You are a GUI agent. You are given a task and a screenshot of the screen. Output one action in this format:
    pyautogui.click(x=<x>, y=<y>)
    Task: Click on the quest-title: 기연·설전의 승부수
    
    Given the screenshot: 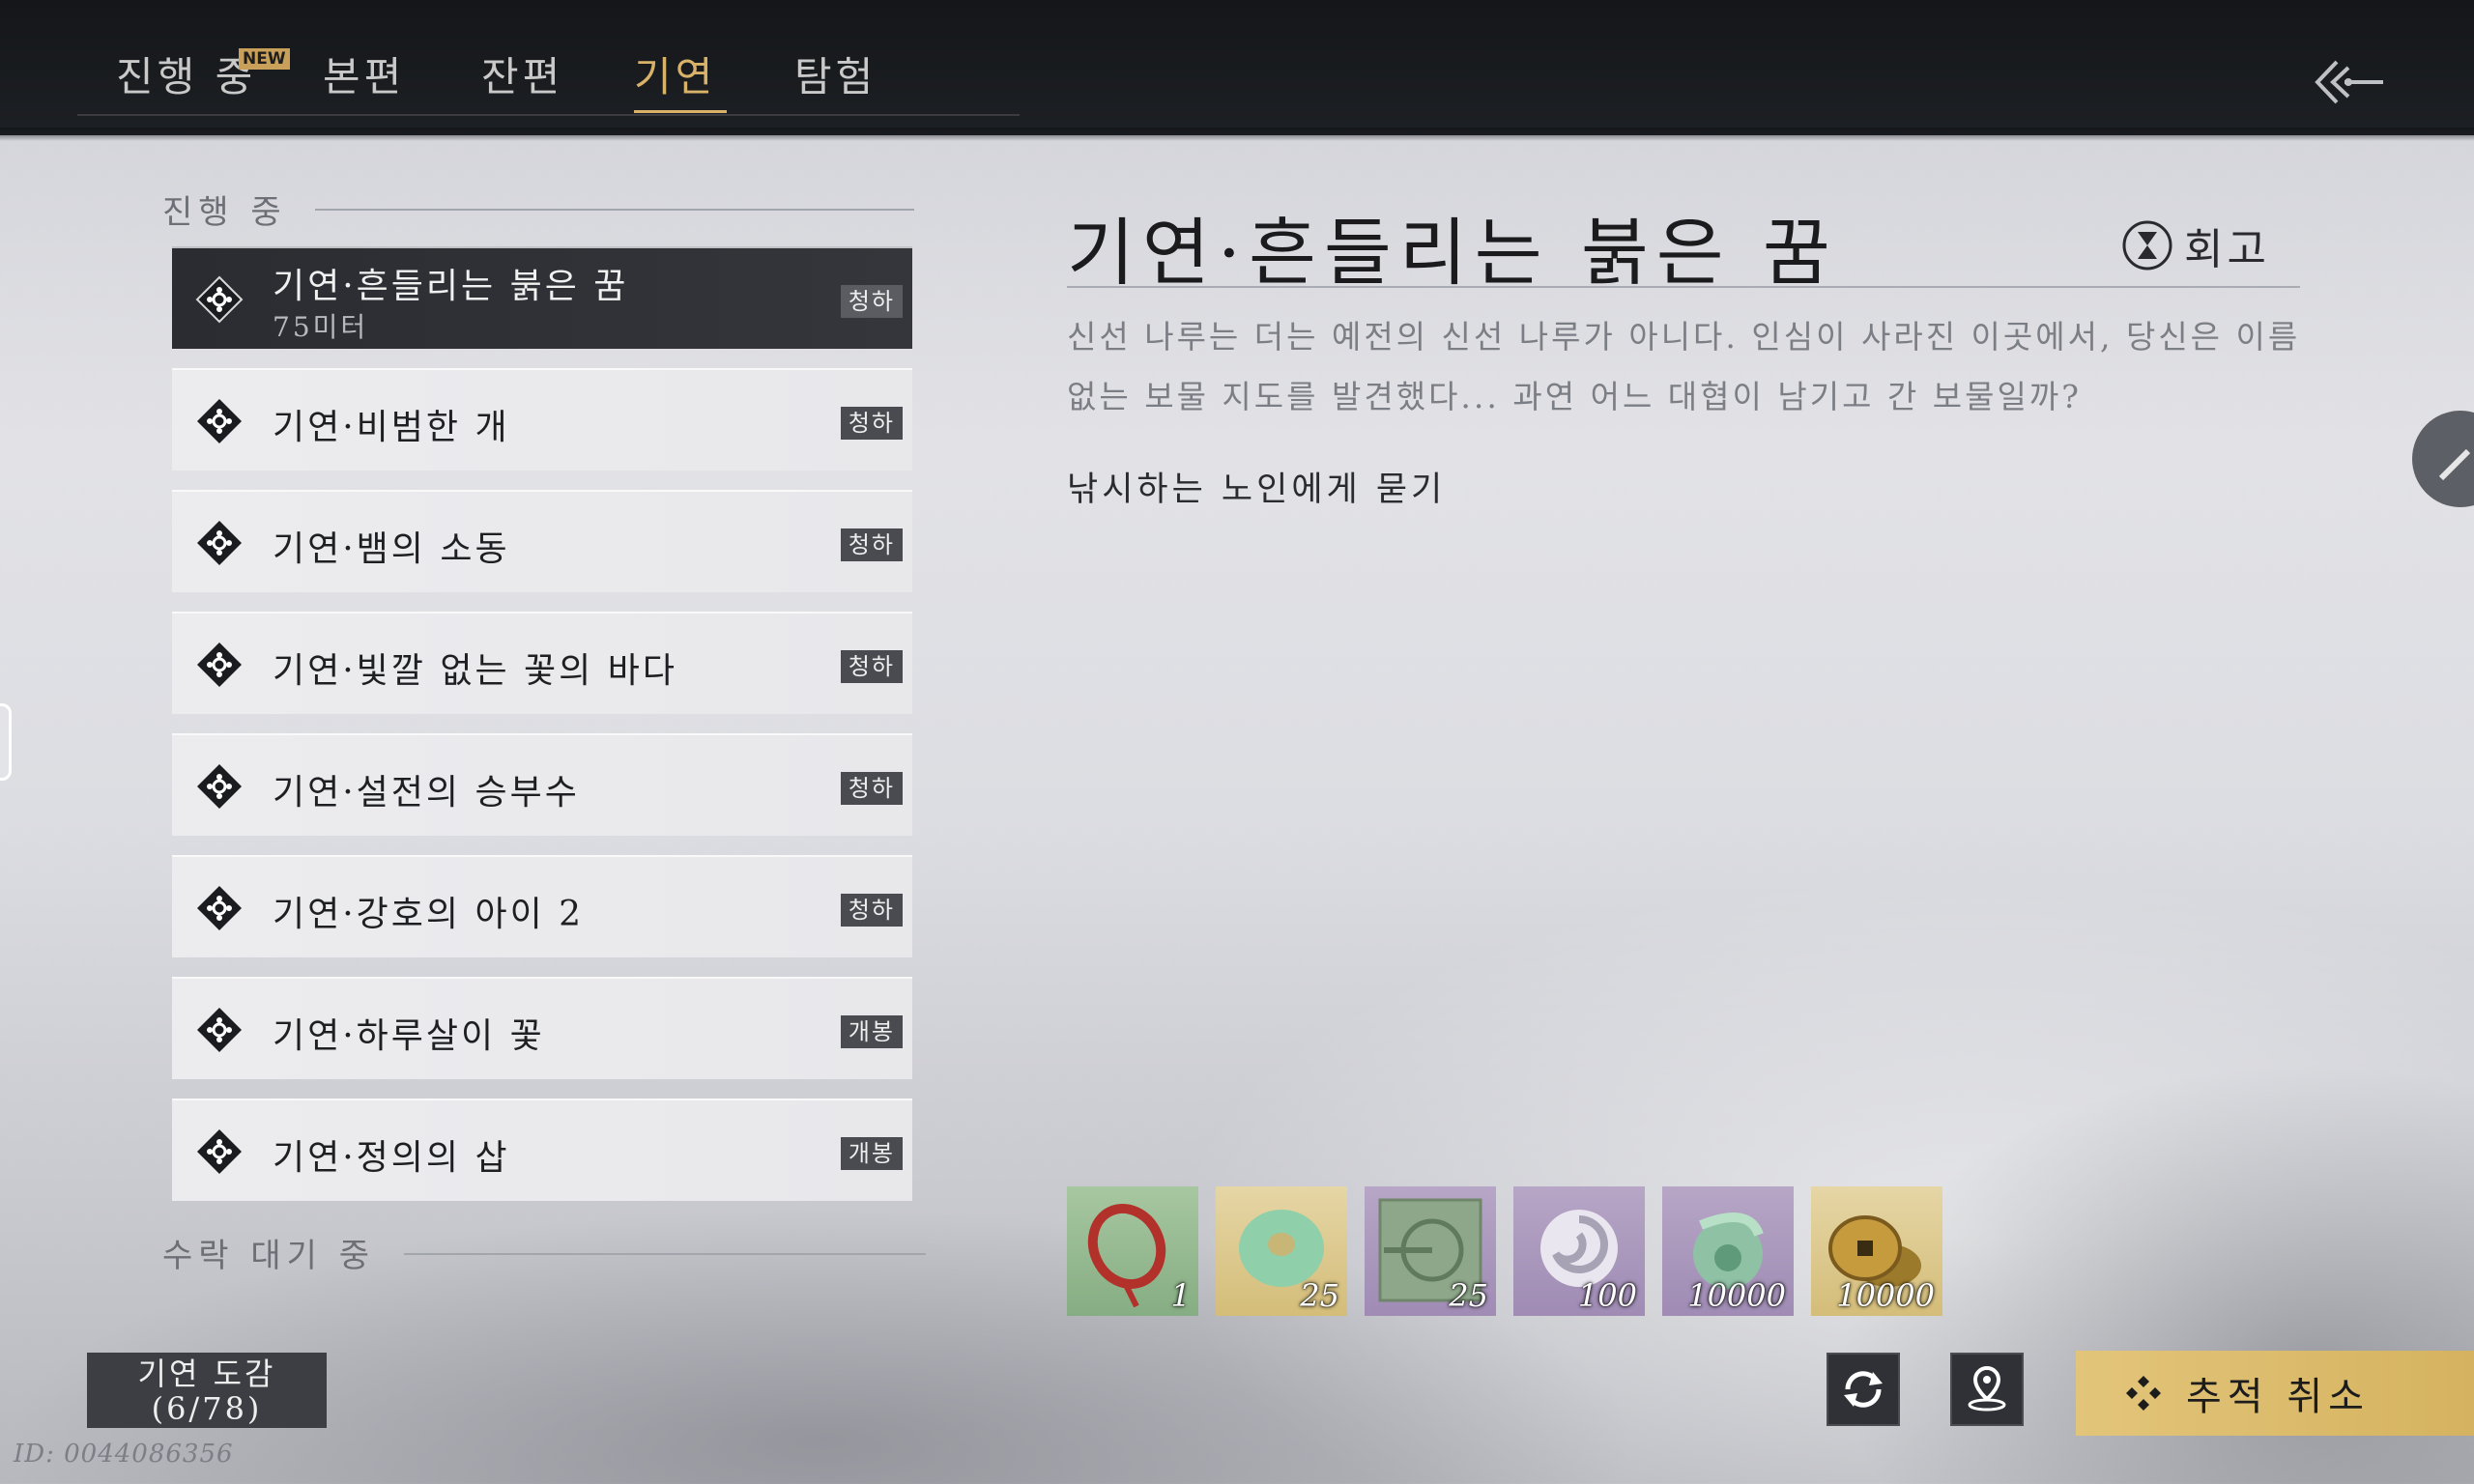 What is the action you would take?
    pyautogui.click(x=426, y=793)
    